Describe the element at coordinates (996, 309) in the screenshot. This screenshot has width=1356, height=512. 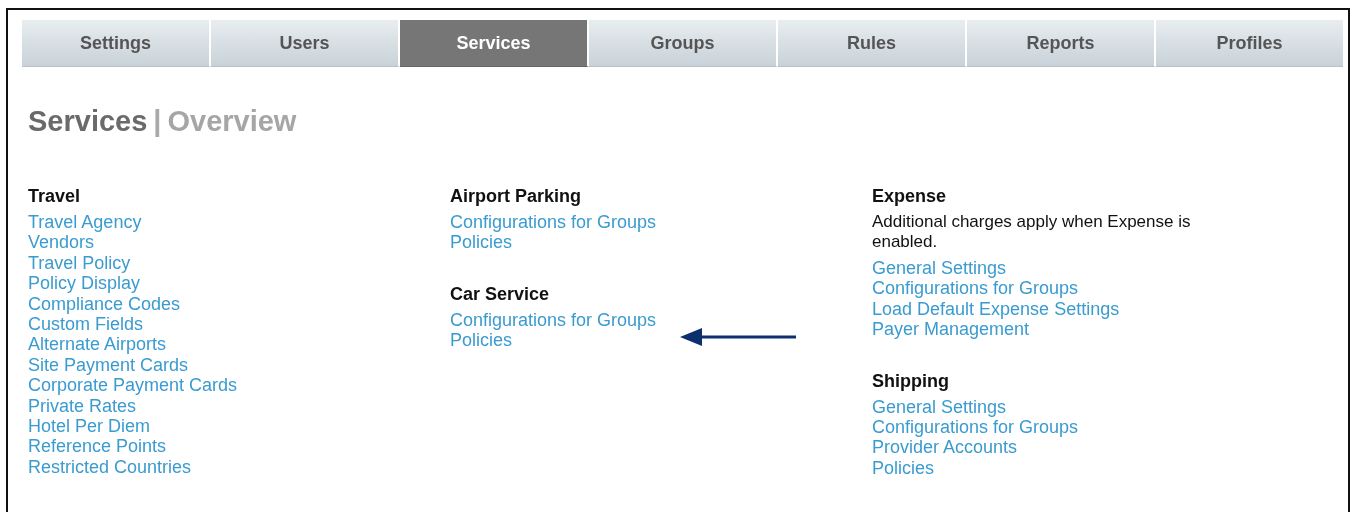
I see `service-link: Load Default Expense Settings` at that location.